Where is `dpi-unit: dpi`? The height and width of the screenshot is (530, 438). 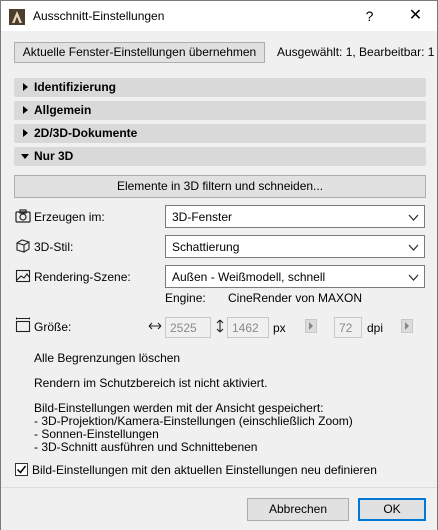 dpi-unit: dpi is located at coordinates (375, 328).